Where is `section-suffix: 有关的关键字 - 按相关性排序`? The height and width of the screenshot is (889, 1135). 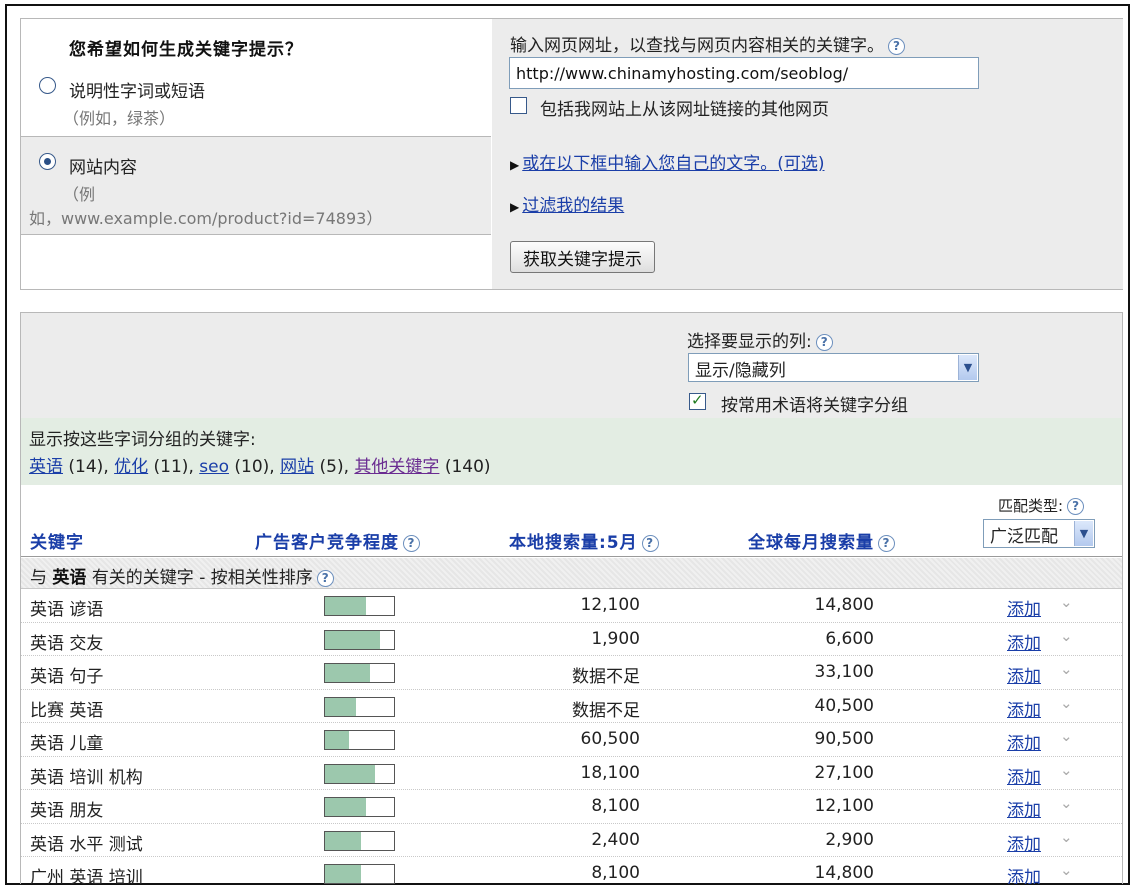 section-suffix: 有关的关键字 - 按相关性排序 is located at coordinates (202, 578).